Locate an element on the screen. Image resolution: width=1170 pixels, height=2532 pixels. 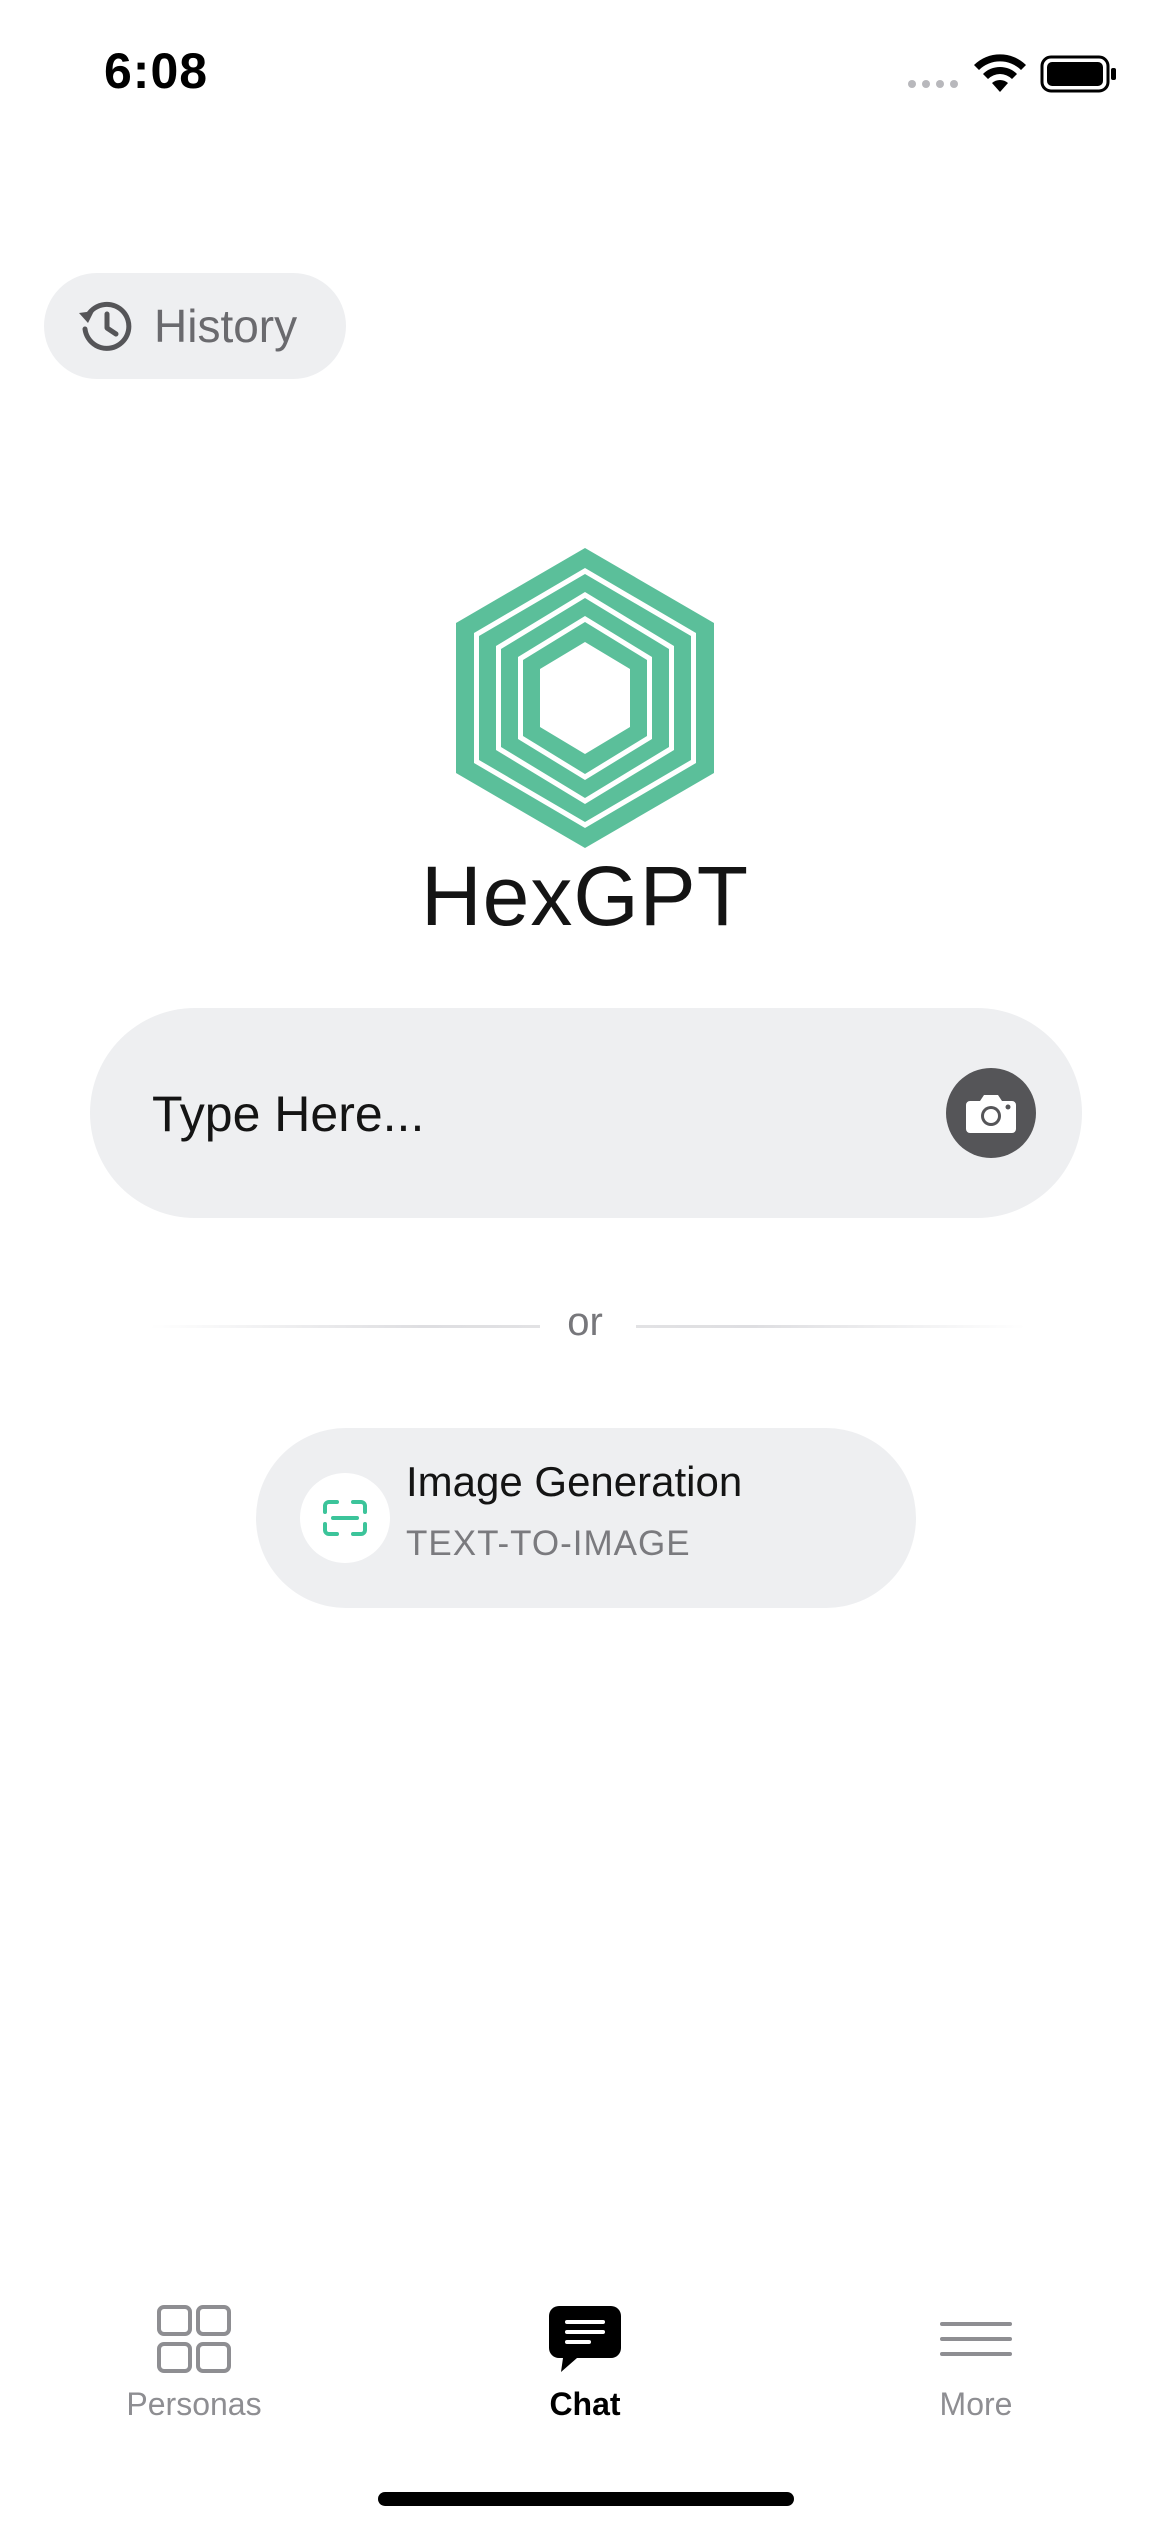
image-generation-button: Image Generation TEXT-TO-IMAGE is located at coordinates (586, 1518).